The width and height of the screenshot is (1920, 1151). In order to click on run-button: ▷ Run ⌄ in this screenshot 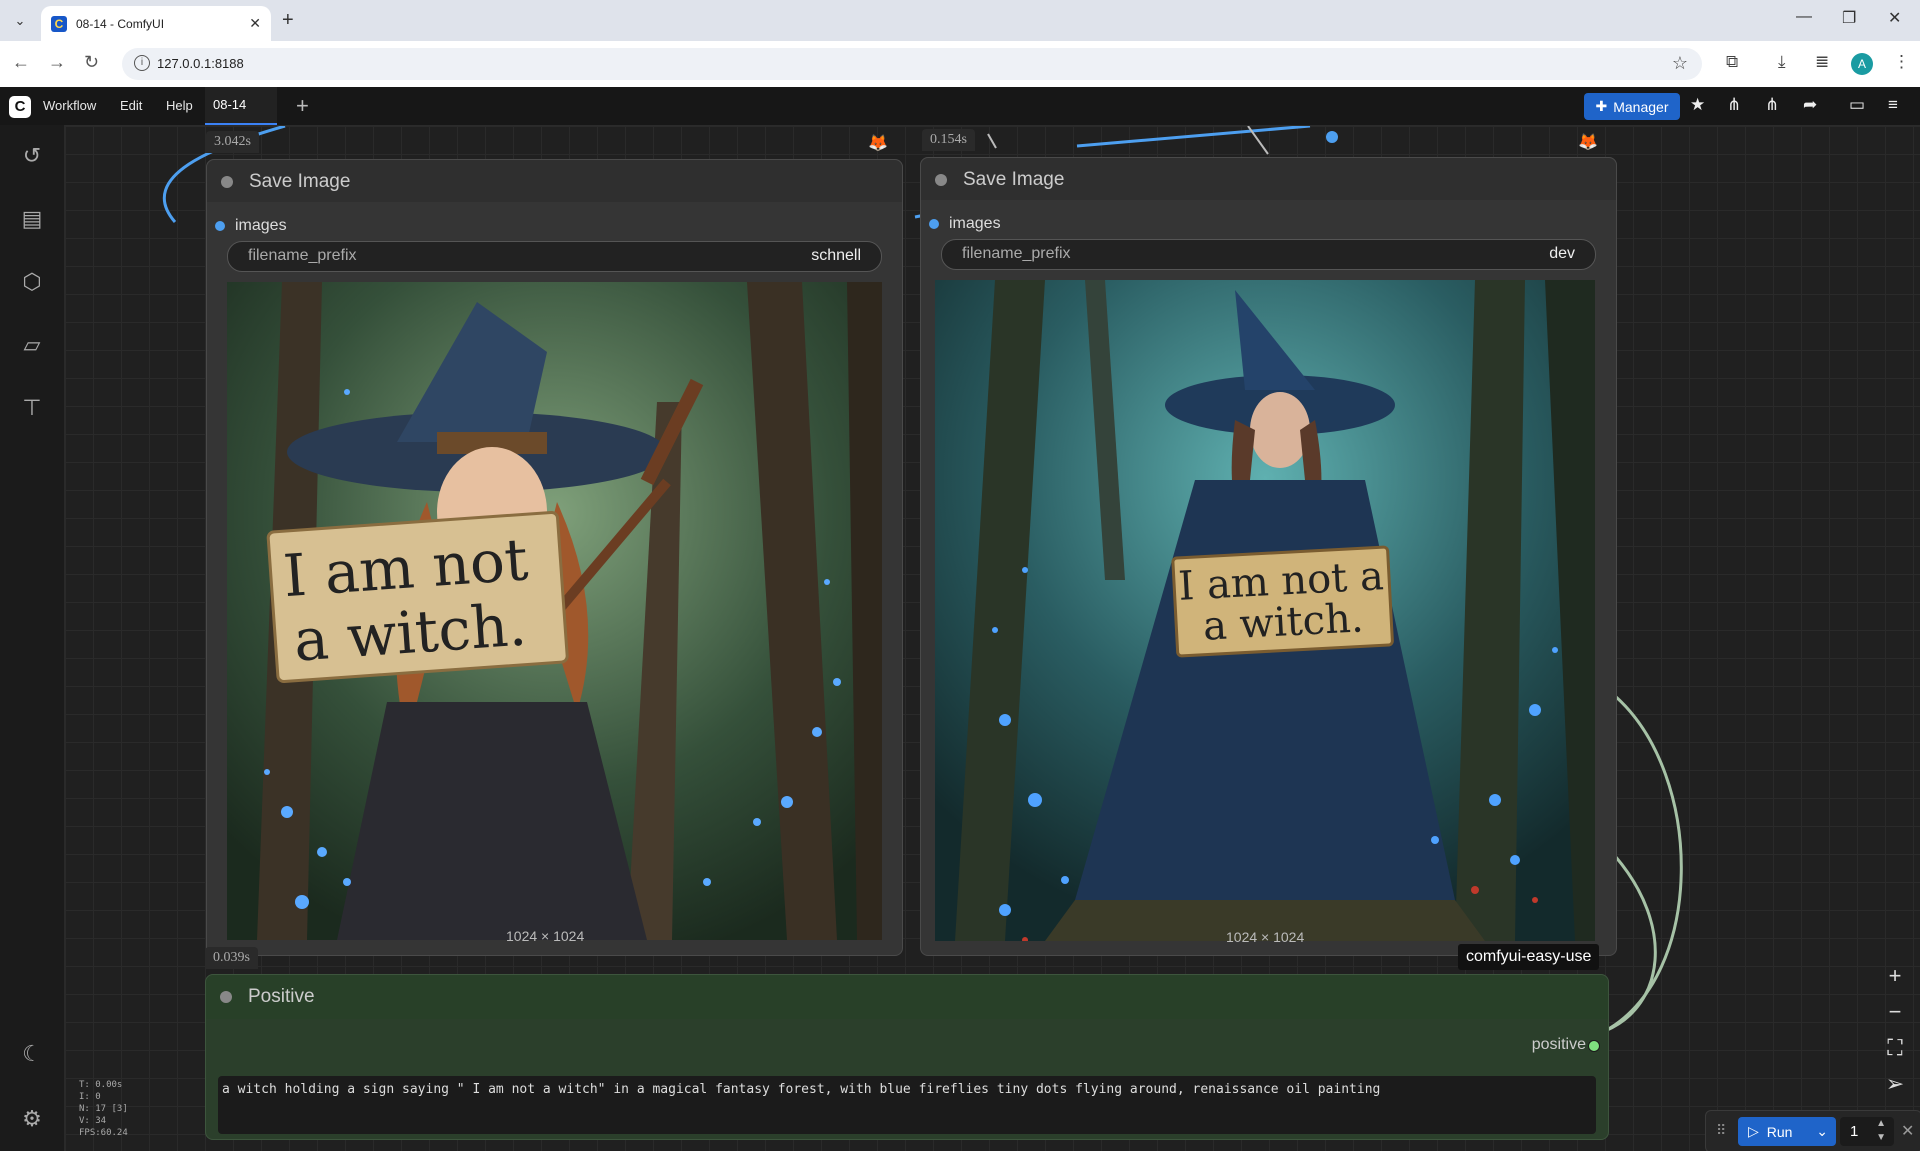, I will do `click(1787, 1131)`.